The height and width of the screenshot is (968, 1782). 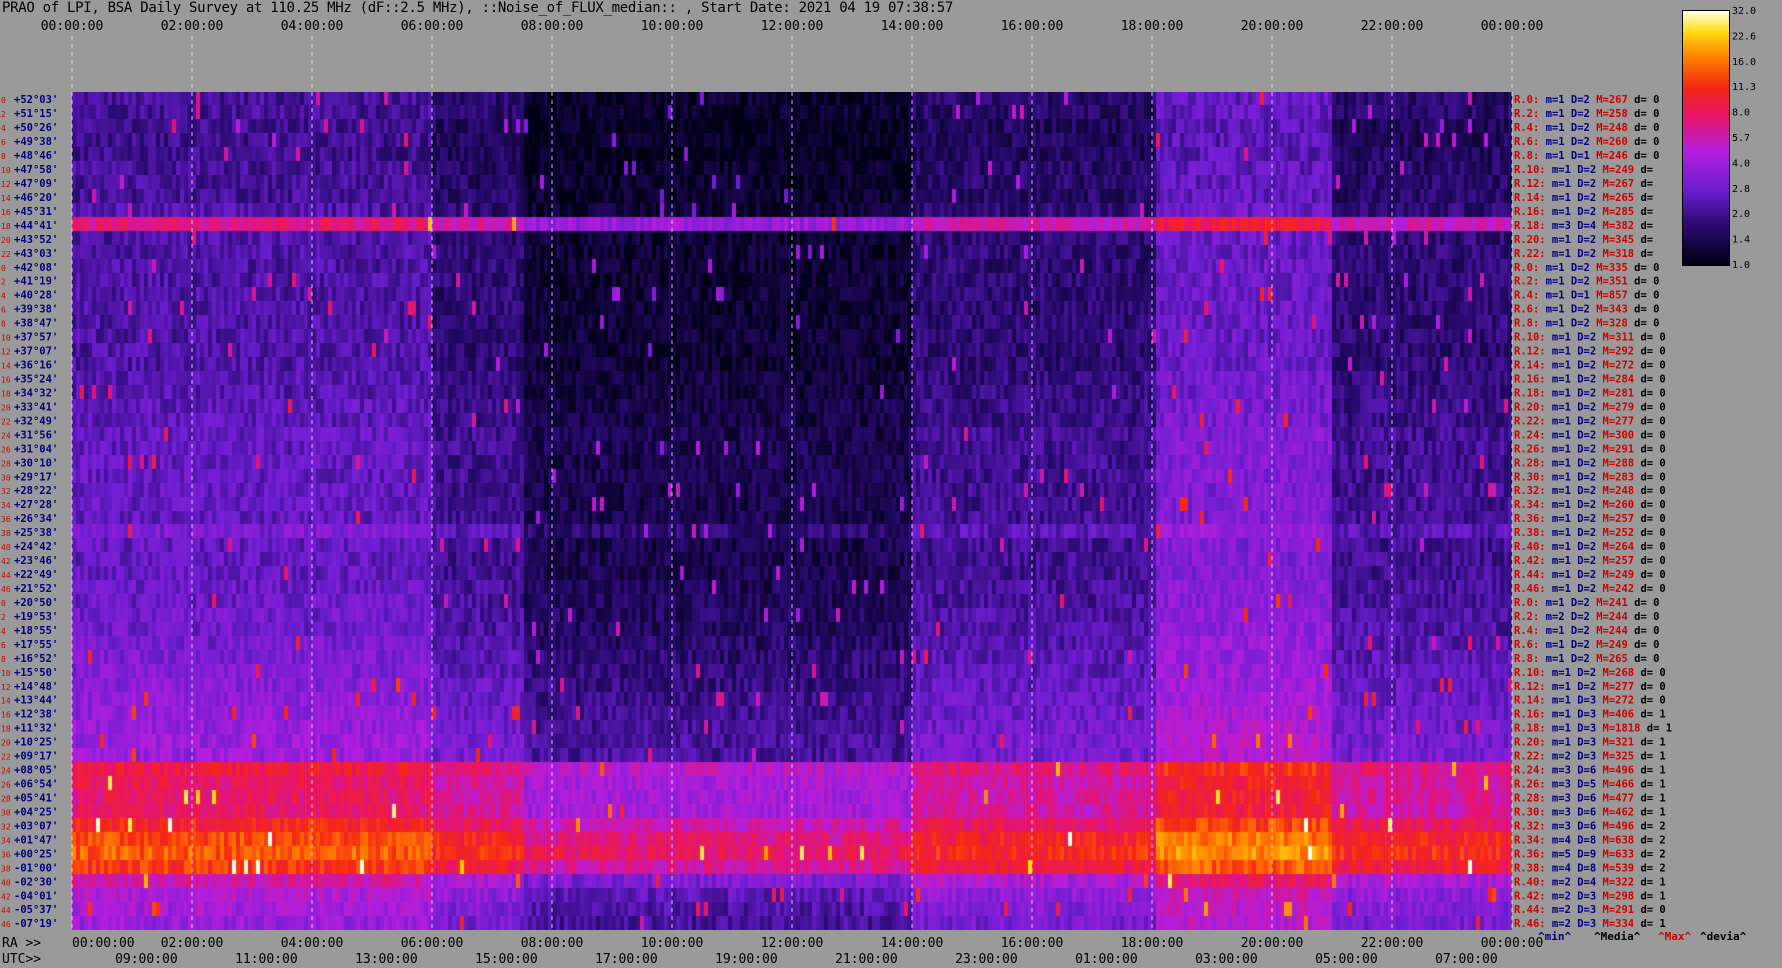 What do you see at coordinates (1586, 296) in the screenshot?
I see `row-stat-label: R.4: m=1 D=1 M=857 d= 0` at bounding box center [1586, 296].